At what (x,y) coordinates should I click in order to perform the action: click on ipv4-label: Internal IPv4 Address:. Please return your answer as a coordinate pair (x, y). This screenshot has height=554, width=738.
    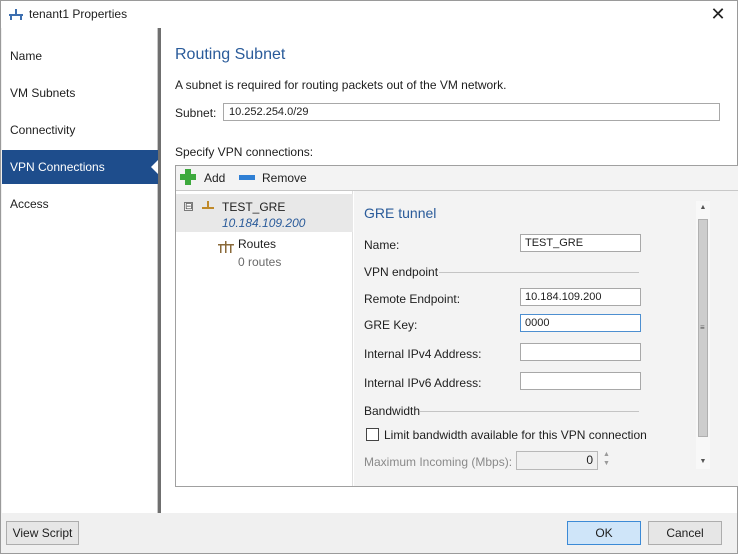
    Looking at the image, I should click on (423, 354).